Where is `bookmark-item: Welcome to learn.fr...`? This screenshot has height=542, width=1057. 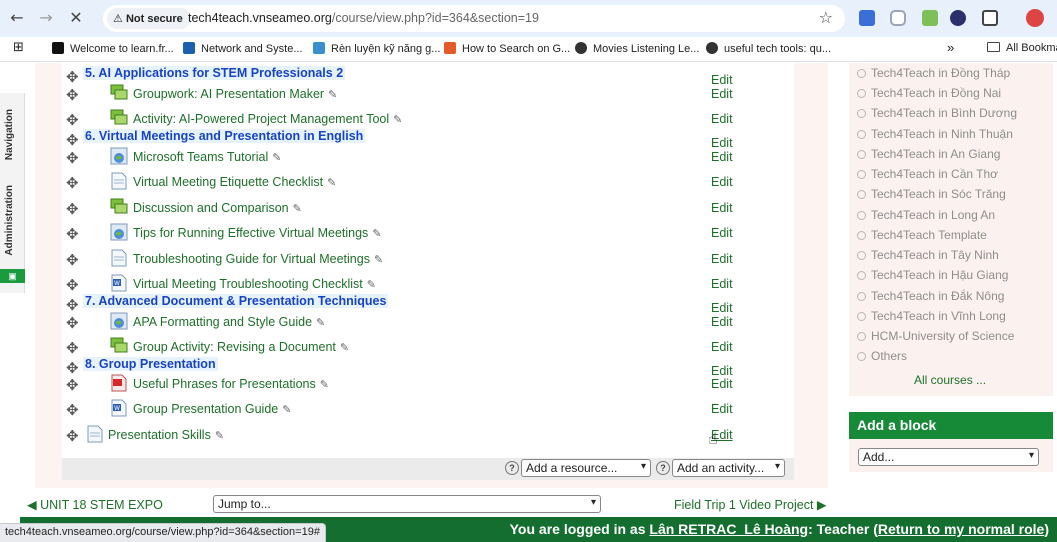 bookmark-item: Welcome to learn.fr... is located at coordinates (113, 48).